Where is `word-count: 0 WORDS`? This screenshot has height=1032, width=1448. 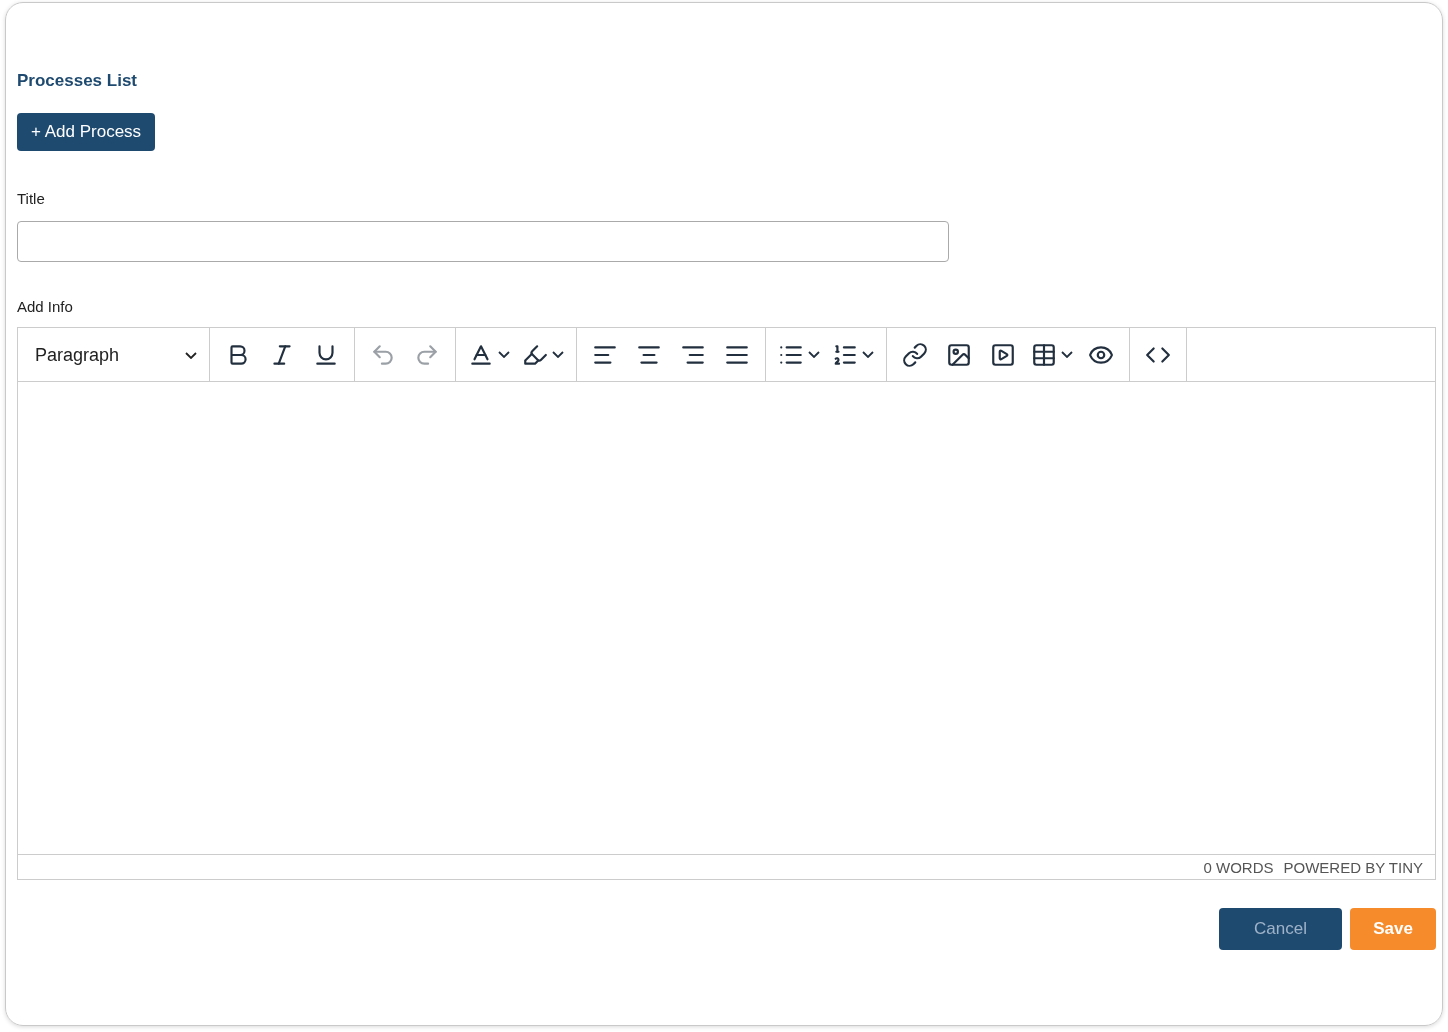
word-count: 0 WORDS is located at coordinates (1238, 867).